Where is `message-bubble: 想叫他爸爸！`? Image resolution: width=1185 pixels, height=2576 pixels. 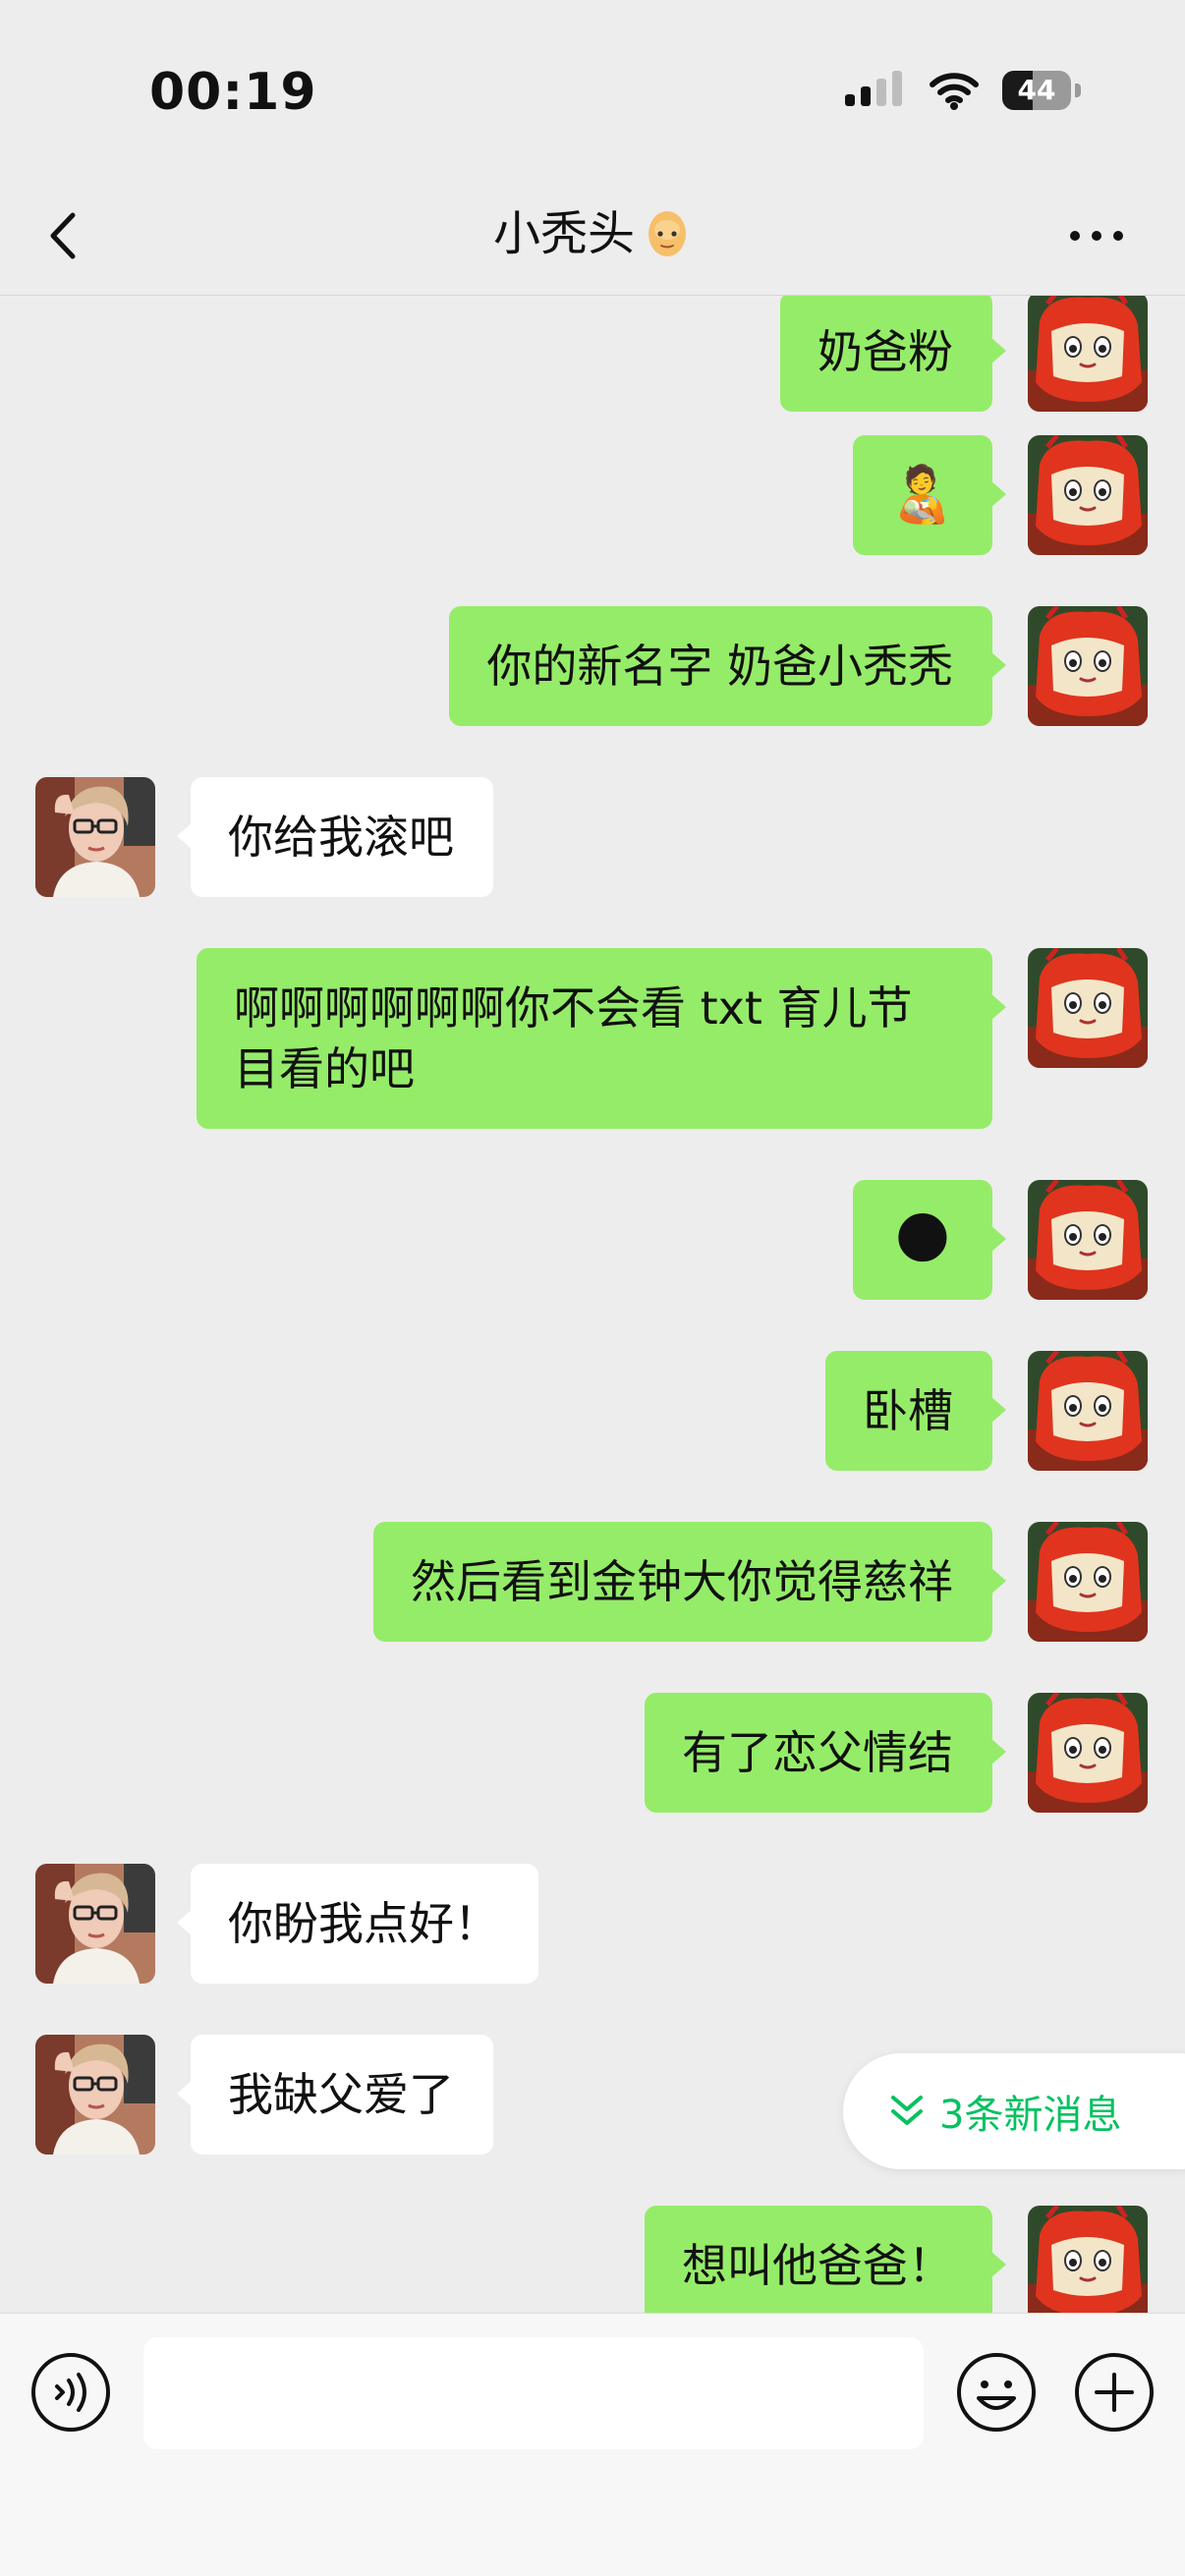 message-bubble: 想叫他爸爸！ is located at coordinates (826, 2259).